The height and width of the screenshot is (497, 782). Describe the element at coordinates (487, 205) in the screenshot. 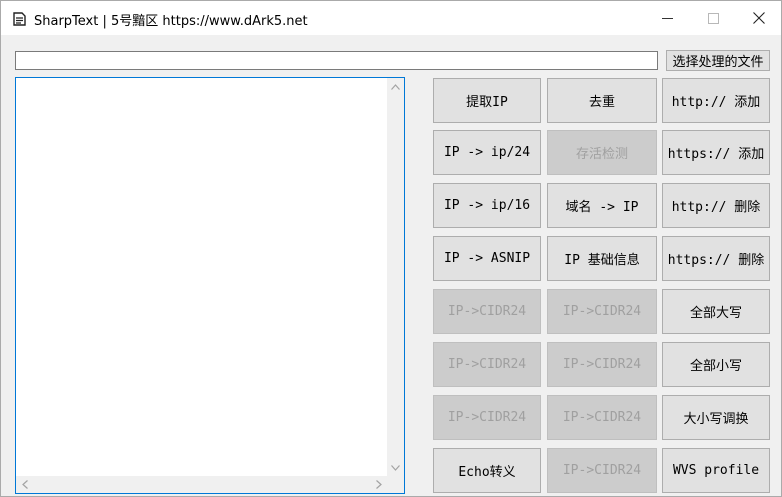

I see `ip-to-b16-button: IP -> ip/16` at that location.